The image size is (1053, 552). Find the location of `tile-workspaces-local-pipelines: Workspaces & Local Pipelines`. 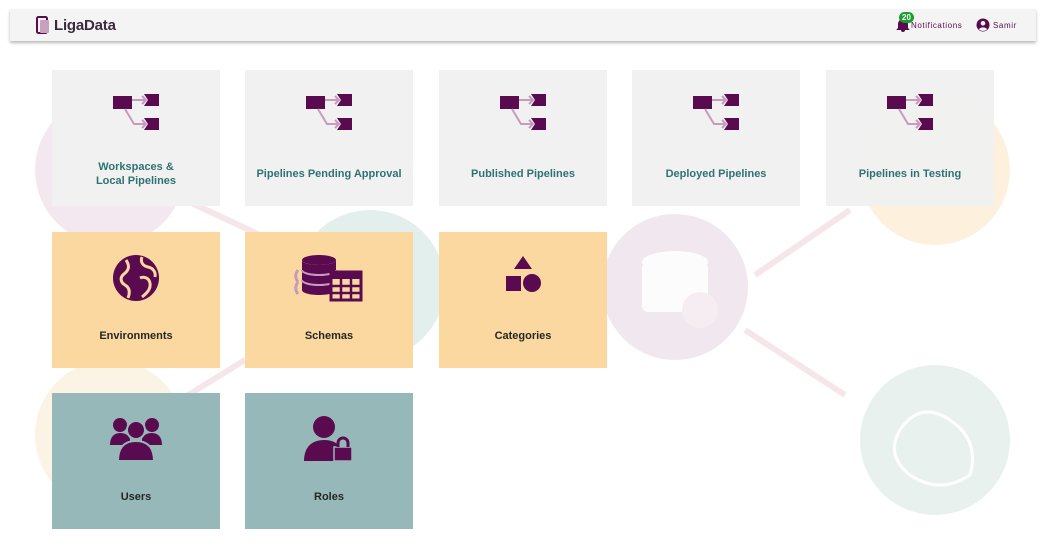

tile-workspaces-local-pipelines: Workspaces & Local Pipelines is located at coordinates (136, 138).